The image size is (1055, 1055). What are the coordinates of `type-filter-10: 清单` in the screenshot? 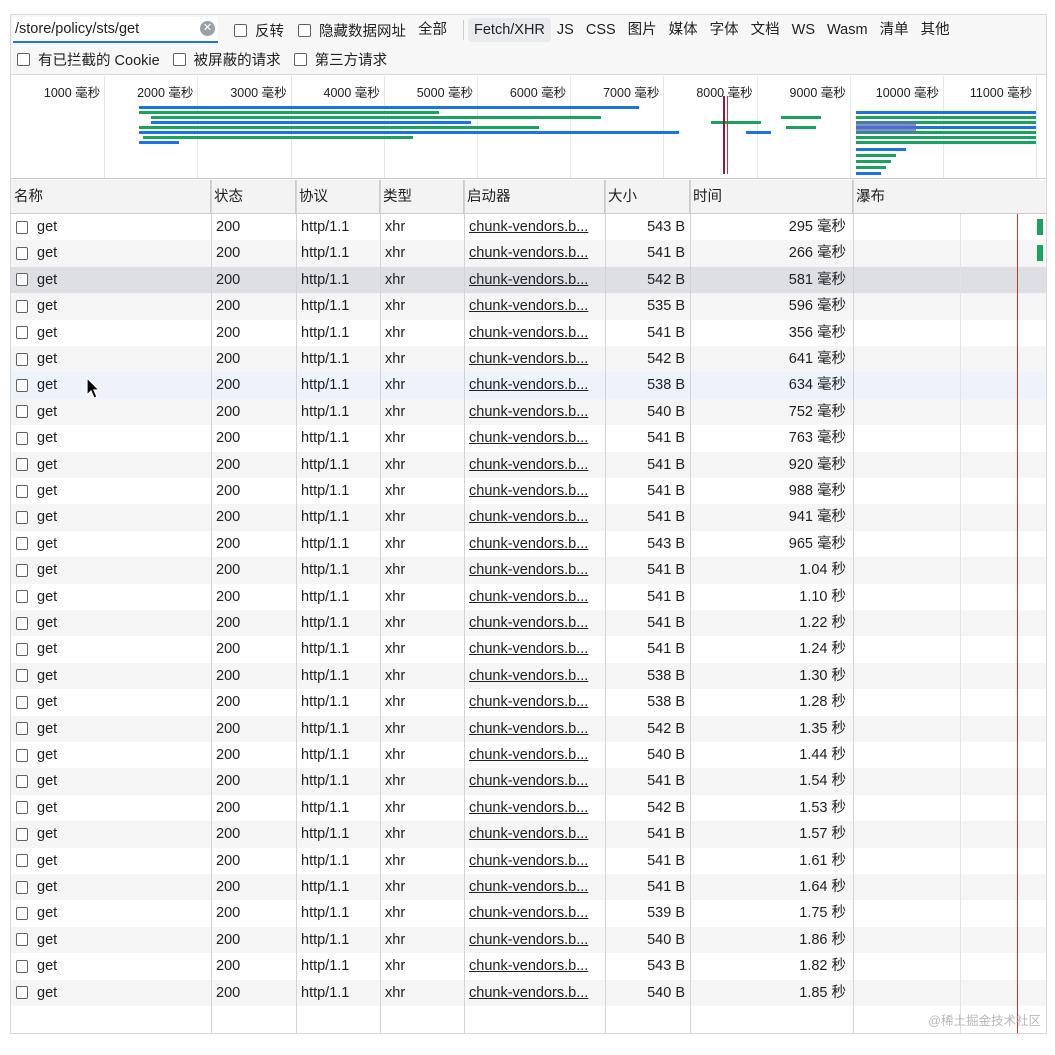 It's located at (894, 30).